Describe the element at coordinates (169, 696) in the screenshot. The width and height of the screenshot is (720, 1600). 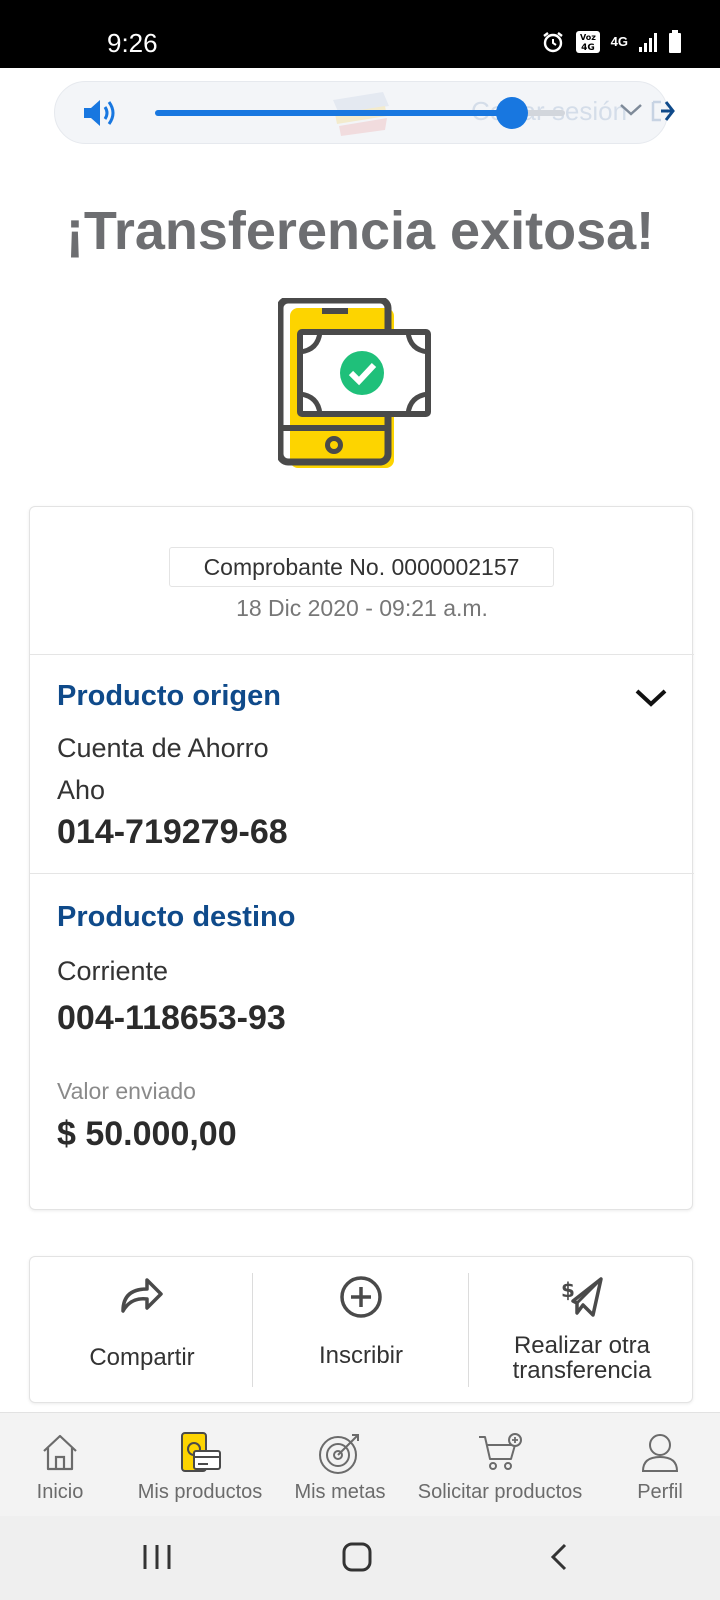
I see `origin-title: Producto origen` at that location.